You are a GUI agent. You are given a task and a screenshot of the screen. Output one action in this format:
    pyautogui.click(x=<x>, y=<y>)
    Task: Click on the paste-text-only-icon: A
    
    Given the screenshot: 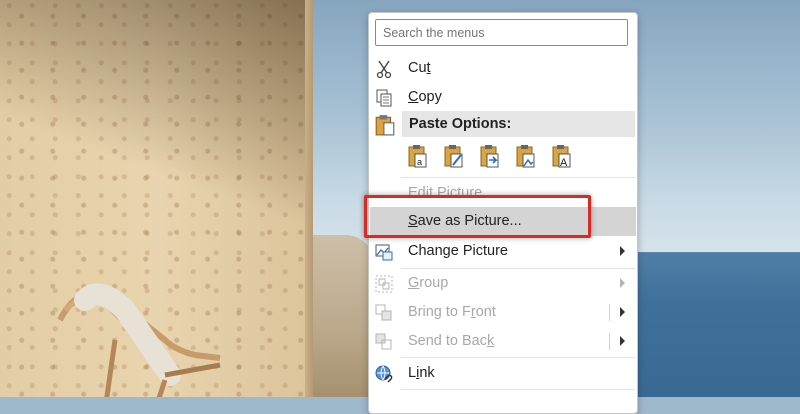 What is the action you would take?
    pyautogui.click(x=562, y=156)
    